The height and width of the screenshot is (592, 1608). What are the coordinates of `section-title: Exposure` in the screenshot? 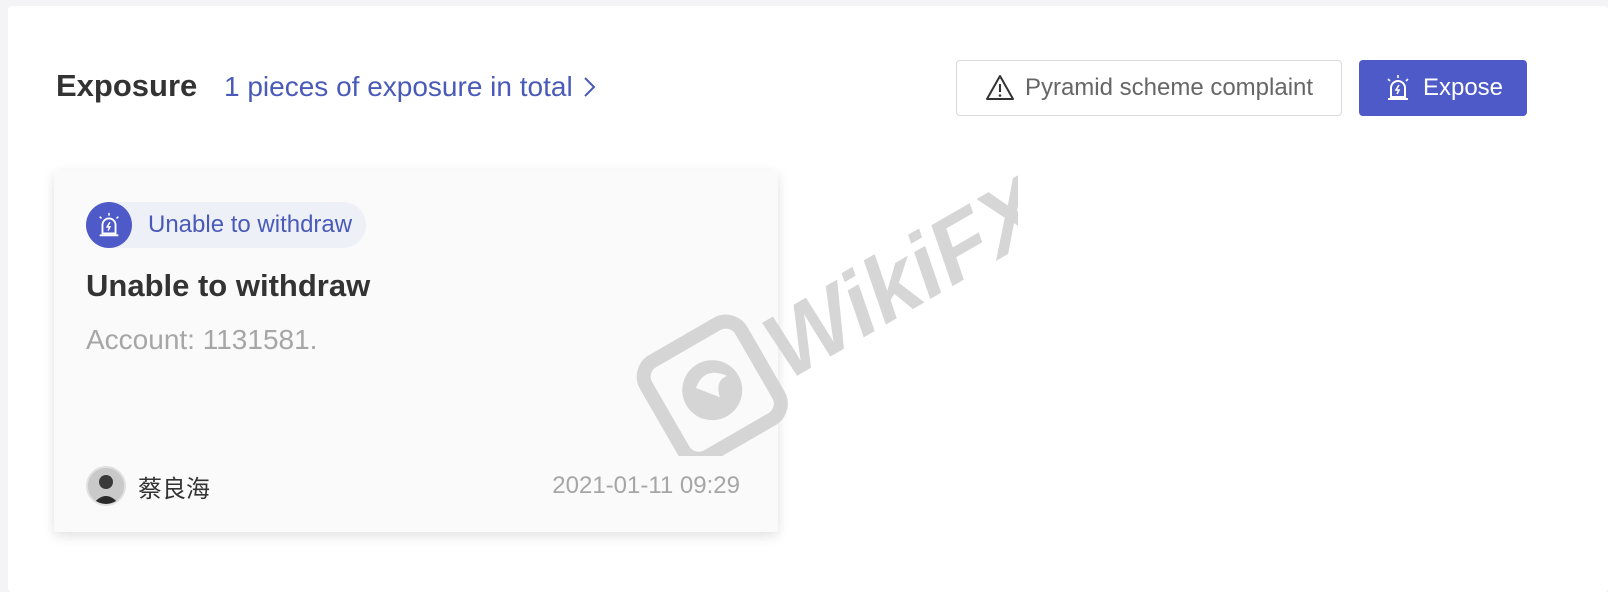 It's located at (127, 85).